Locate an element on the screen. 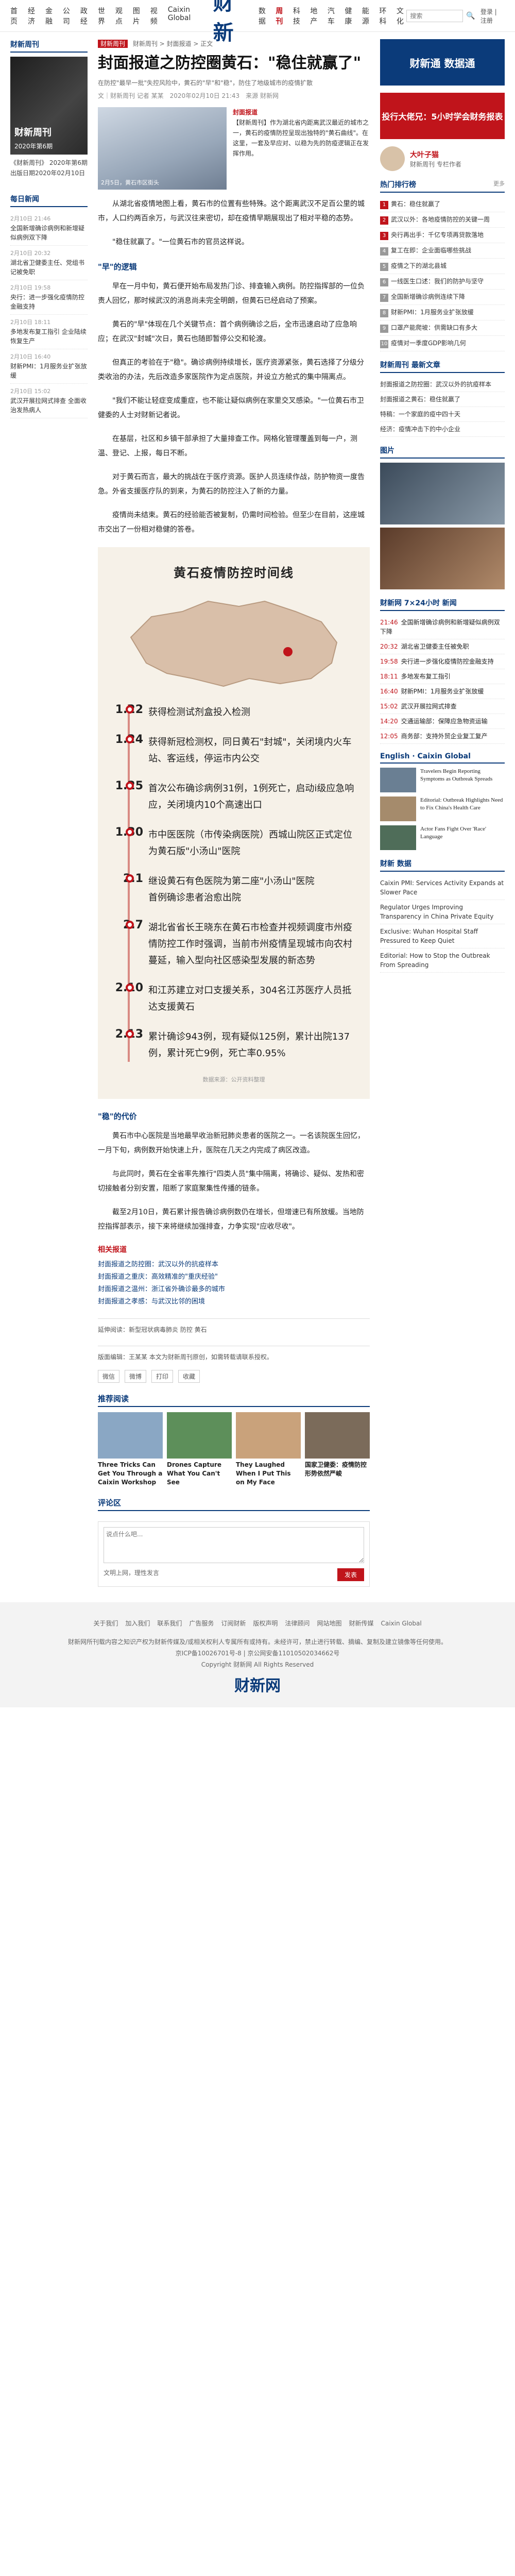  mag-cover: 财新周刊 2020年第6期 is located at coordinates (49, 106).